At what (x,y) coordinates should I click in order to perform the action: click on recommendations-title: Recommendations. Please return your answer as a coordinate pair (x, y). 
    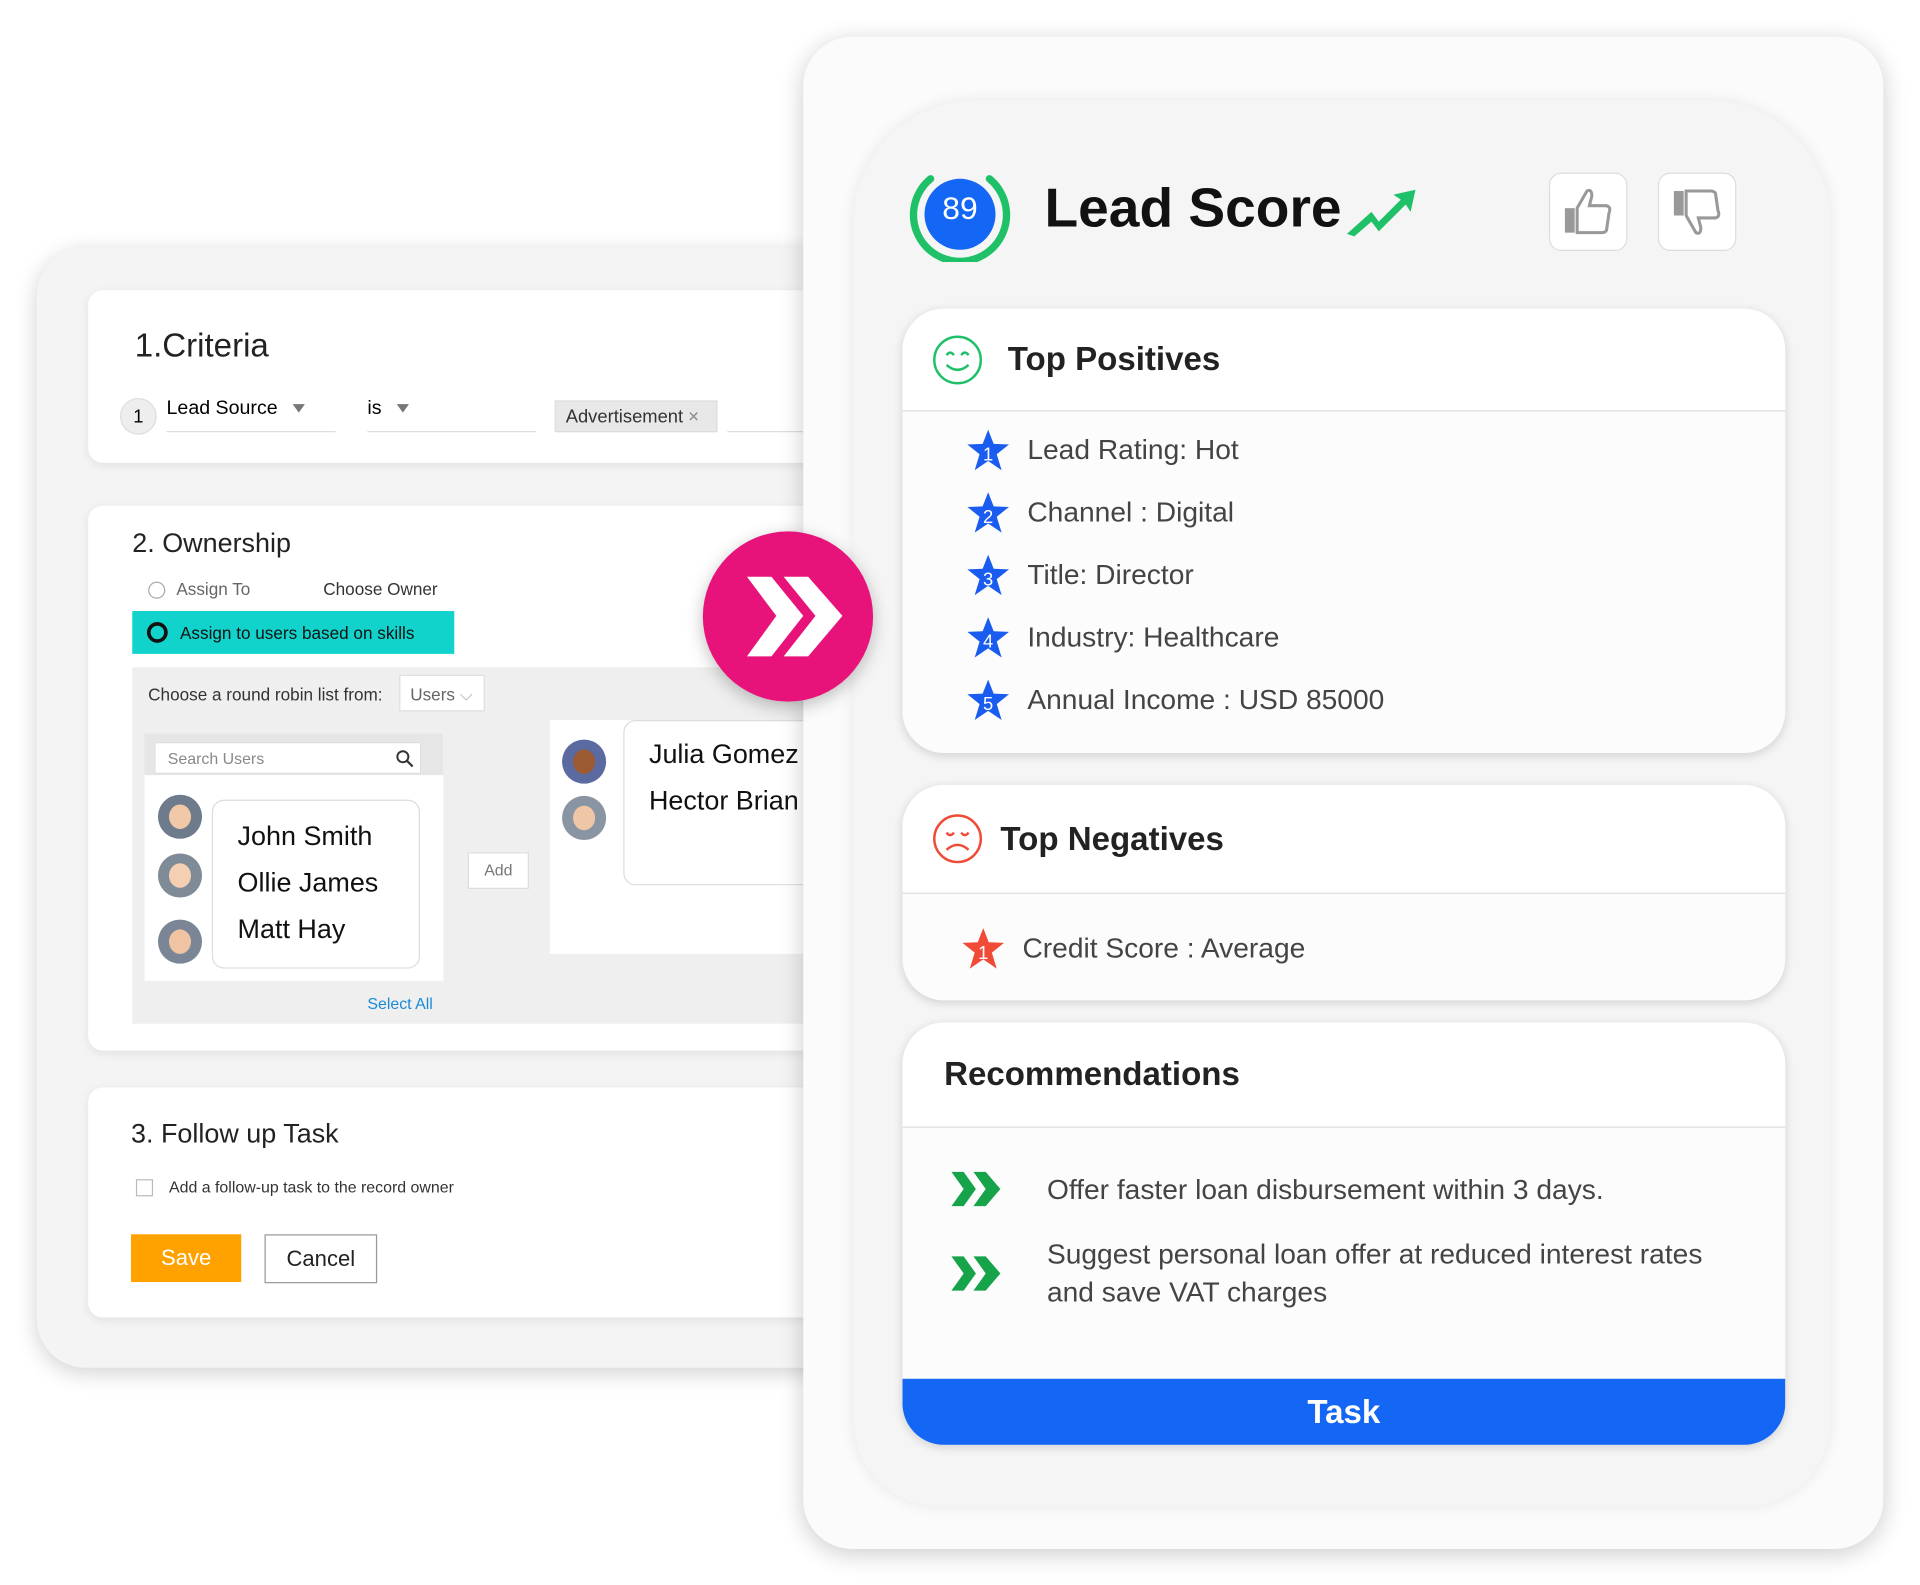
    Looking at the image, I should click on (1092, 1074).